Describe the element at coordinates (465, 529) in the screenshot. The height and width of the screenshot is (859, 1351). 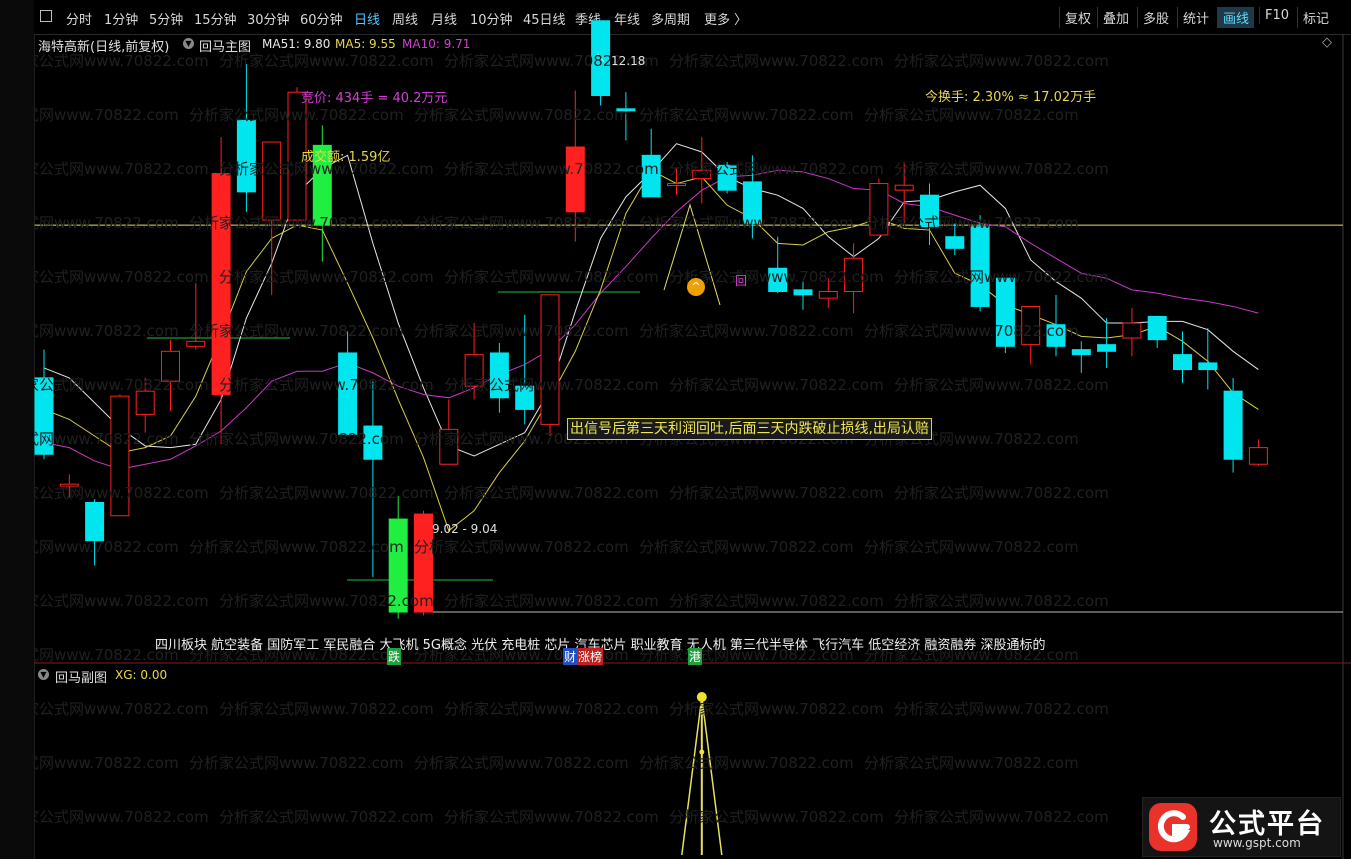
I see `low-price-label: 9.02 - 9.04` at that location.